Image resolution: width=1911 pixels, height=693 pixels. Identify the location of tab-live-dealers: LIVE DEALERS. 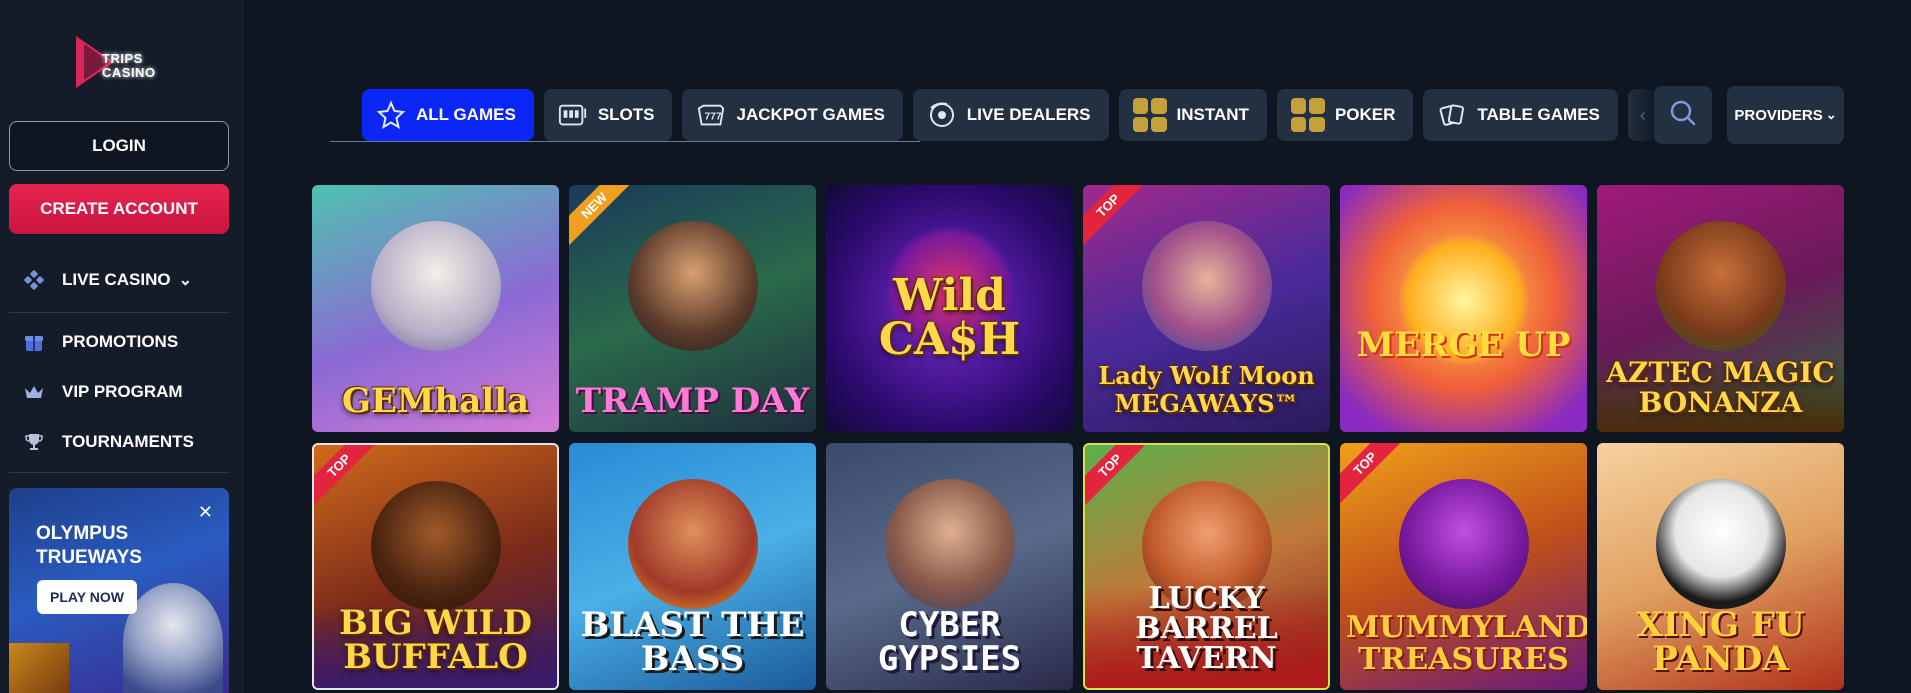
(1010, 115).